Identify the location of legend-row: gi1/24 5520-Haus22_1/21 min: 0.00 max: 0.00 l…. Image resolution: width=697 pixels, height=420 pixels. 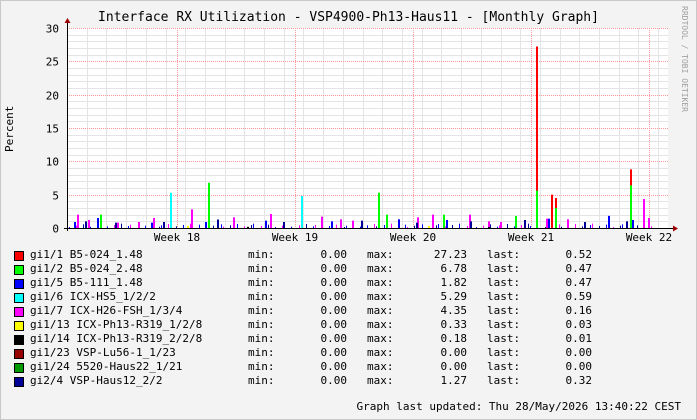
(349, 367).